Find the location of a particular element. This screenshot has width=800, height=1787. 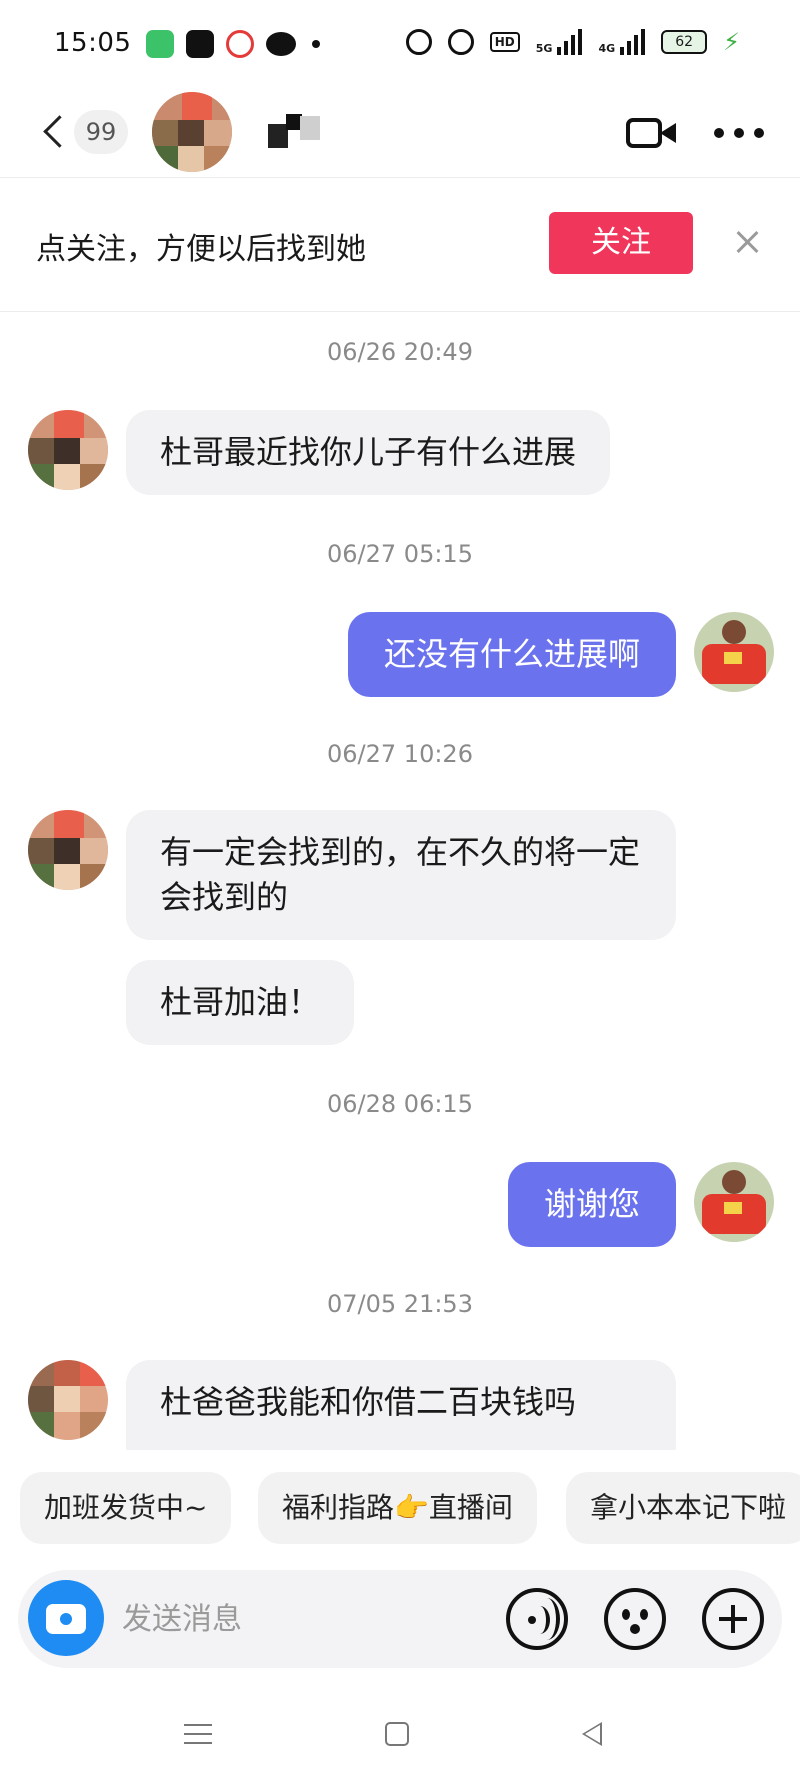

battery-icon: 62 is located at coordinates (684, 42).